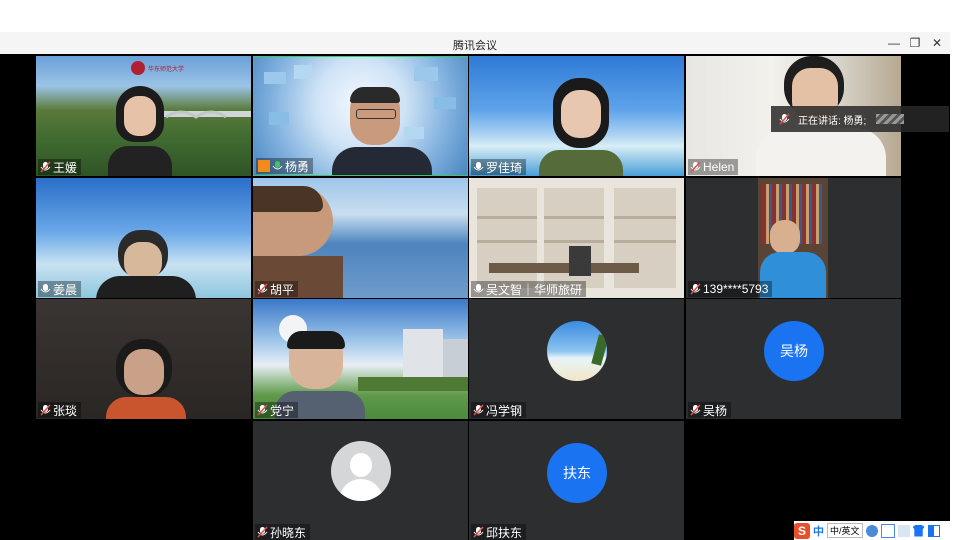 This screenshot has height=540, width=960. What do you see at coordinates (504, 532) in the screenshot?
I see `participant-name: 邱扶东` at bounding box center [504, 532].